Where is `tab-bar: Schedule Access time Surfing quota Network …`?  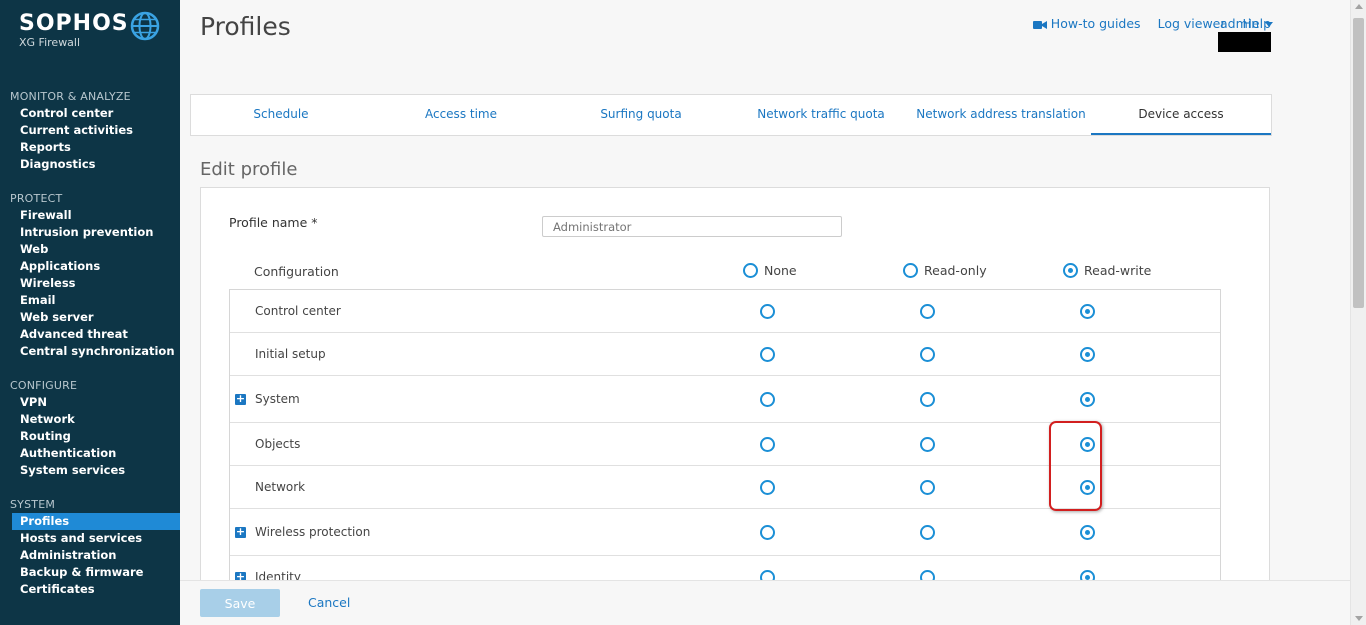
tab-bar: Schedule Access time Surfing quota Network … is located at coordinates (731, 115).